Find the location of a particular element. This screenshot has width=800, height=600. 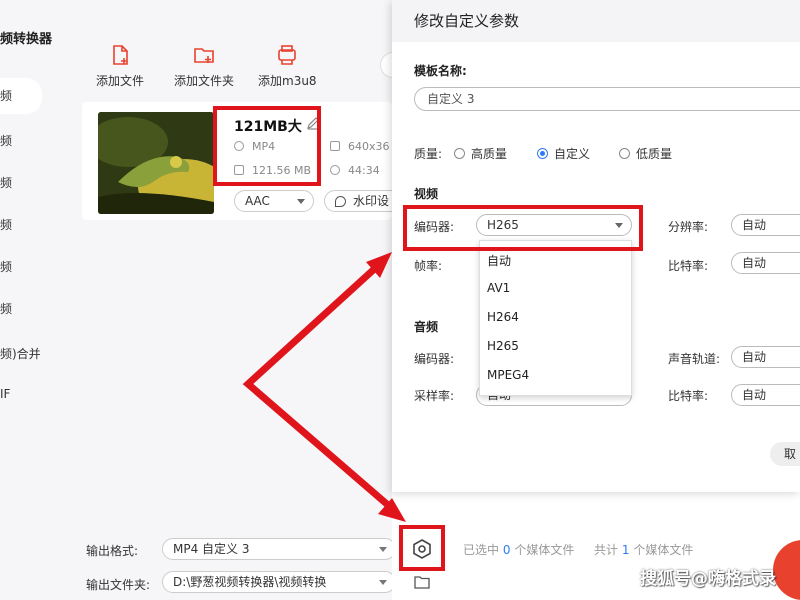

sidebar: 频转换器 频 频 频 频 频 频 频)合并 IF is located at coordinates (31, 300).